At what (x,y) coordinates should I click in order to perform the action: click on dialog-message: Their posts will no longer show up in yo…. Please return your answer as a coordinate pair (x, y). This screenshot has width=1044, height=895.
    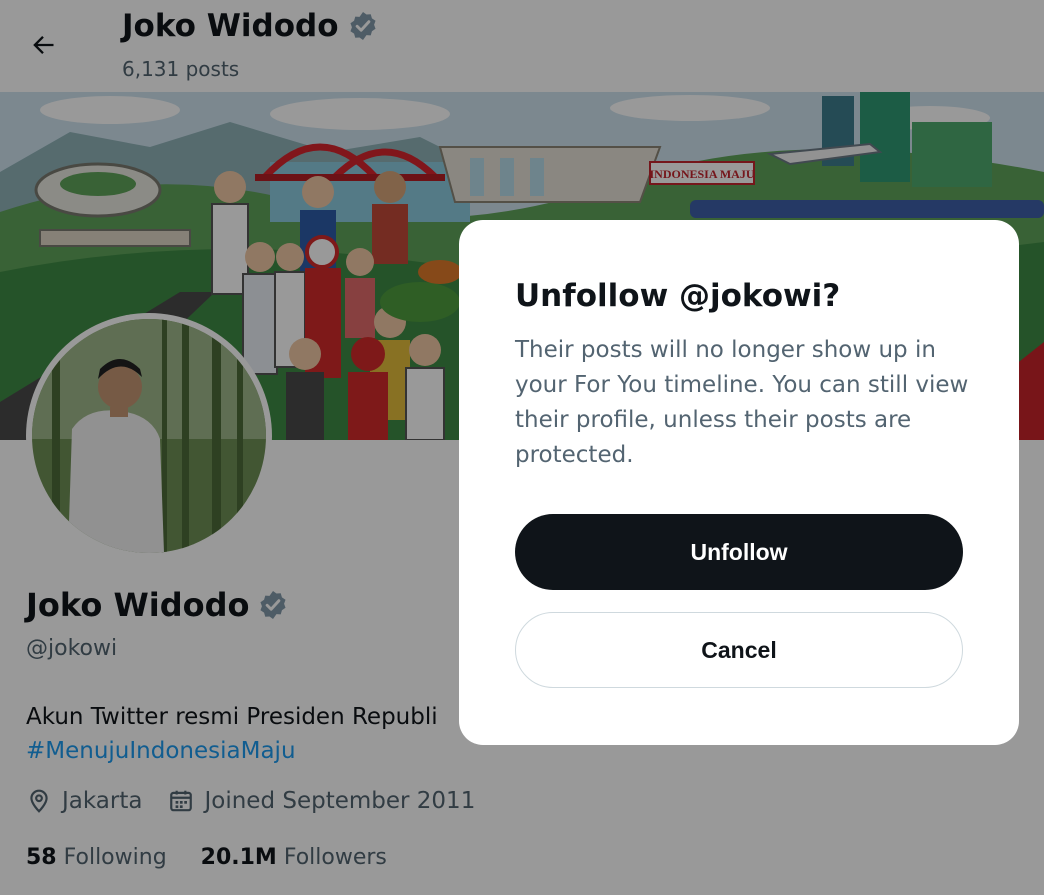
    Looking at the image, I should click on (742, 402).